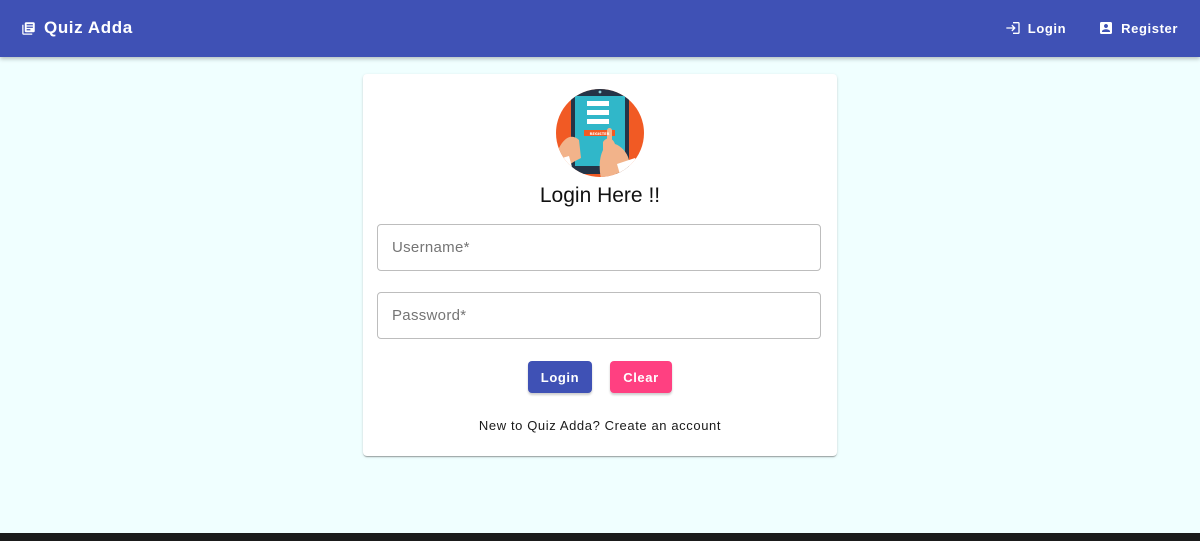 This screenshot has width=1200, height=541. I want to click on nav-register-button: Register, so click(1138, 28).